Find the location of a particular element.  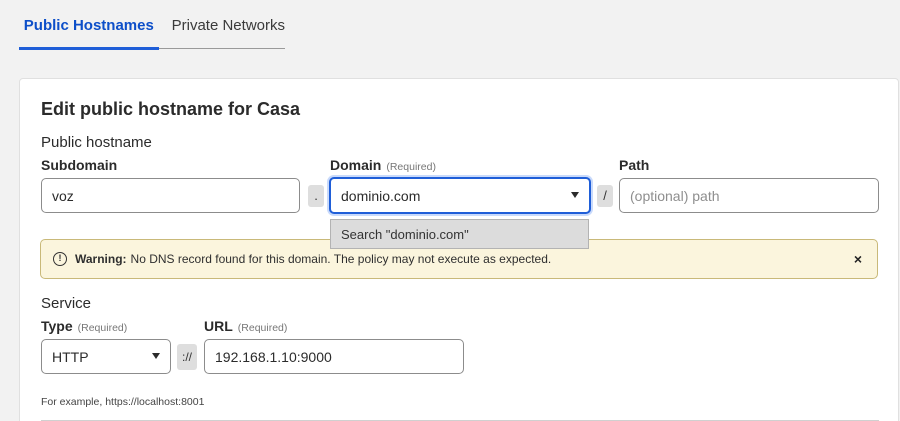

domain-select: dominio.com is located at coordinates (460, 195).